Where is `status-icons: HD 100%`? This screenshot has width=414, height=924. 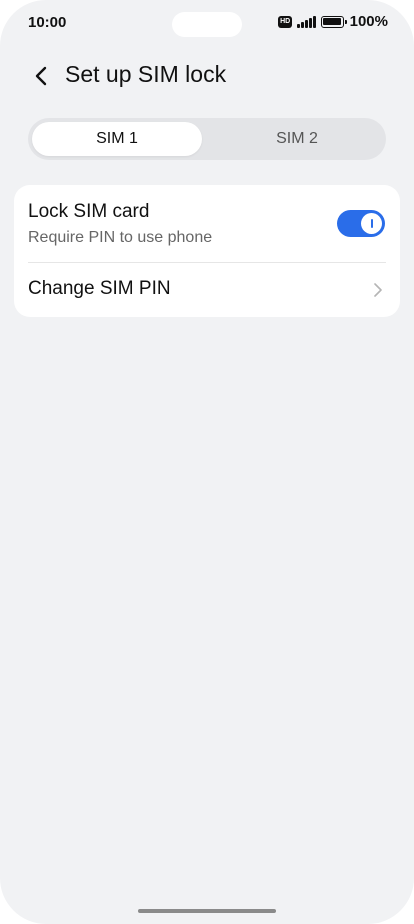 status-icons: HD 100% is located at coordinates (333, 21).